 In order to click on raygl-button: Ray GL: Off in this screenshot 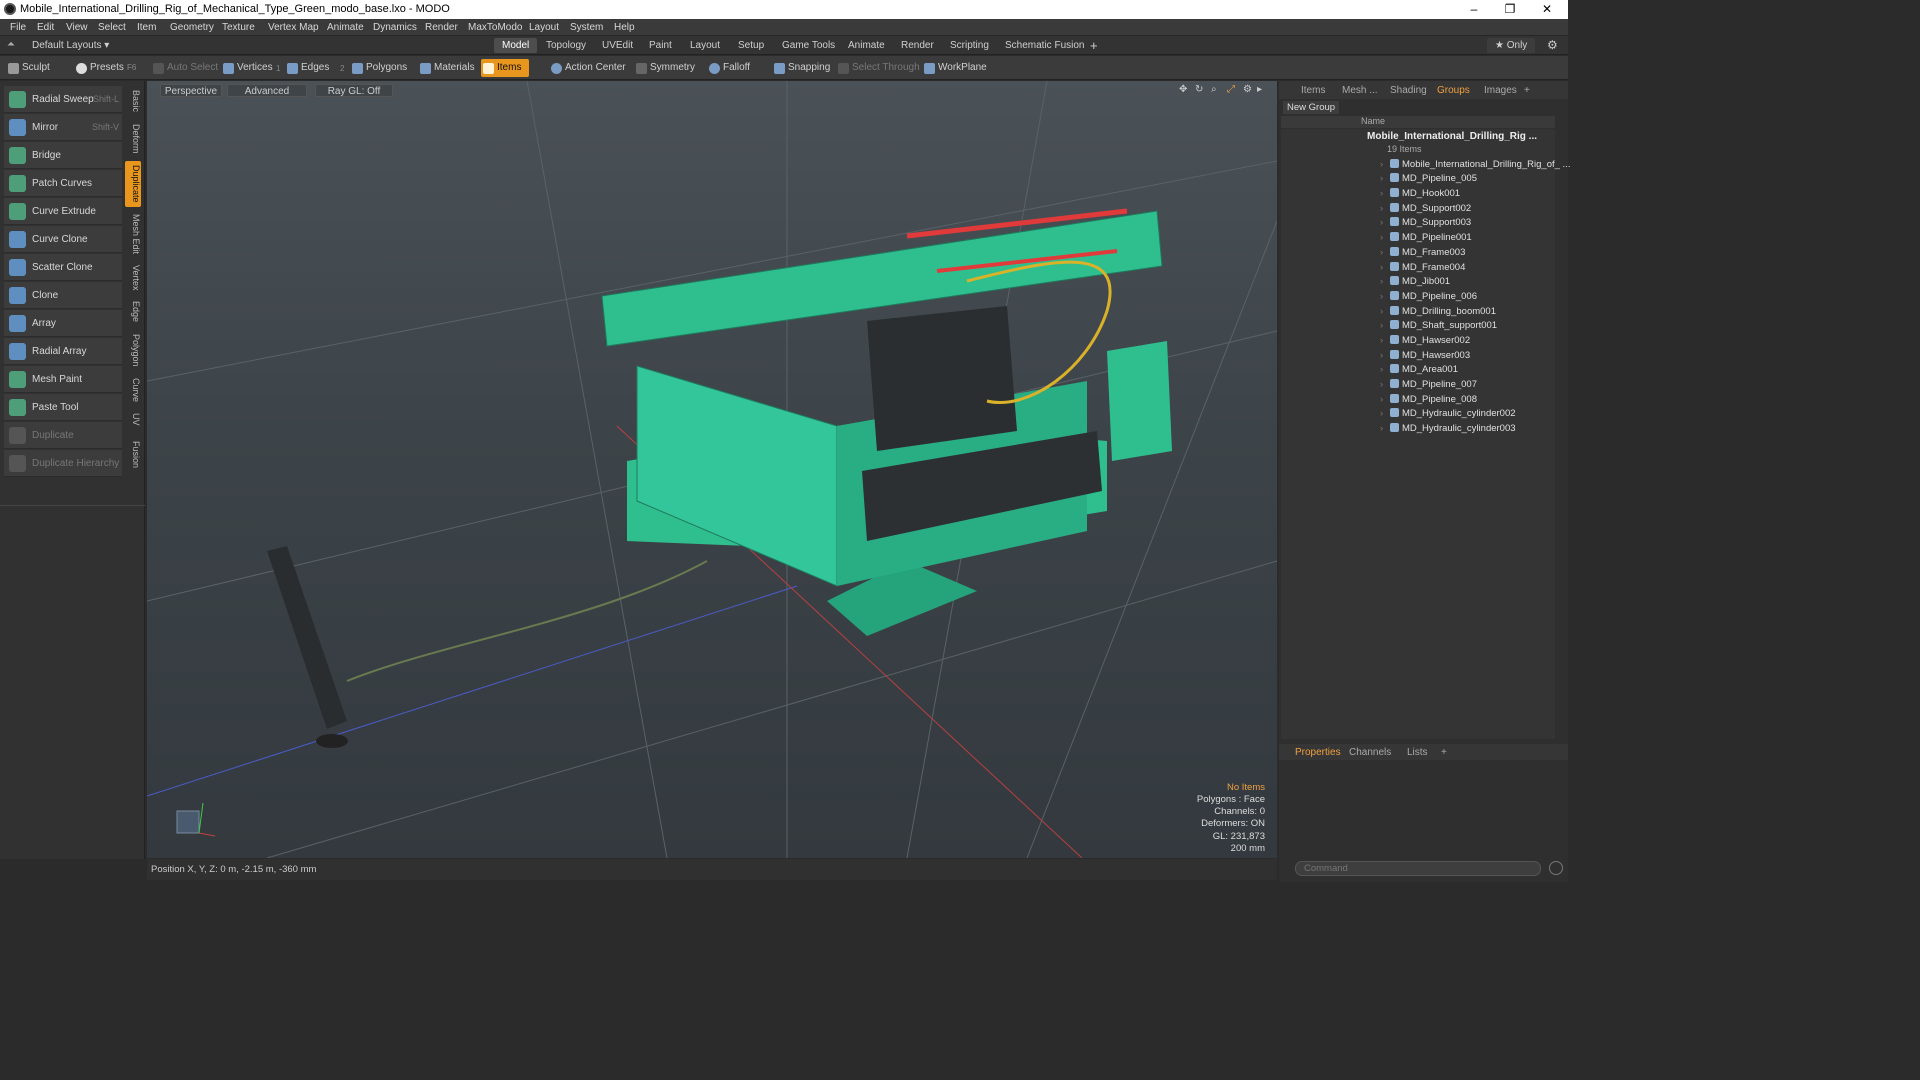, I will do `click(354, 90)`.